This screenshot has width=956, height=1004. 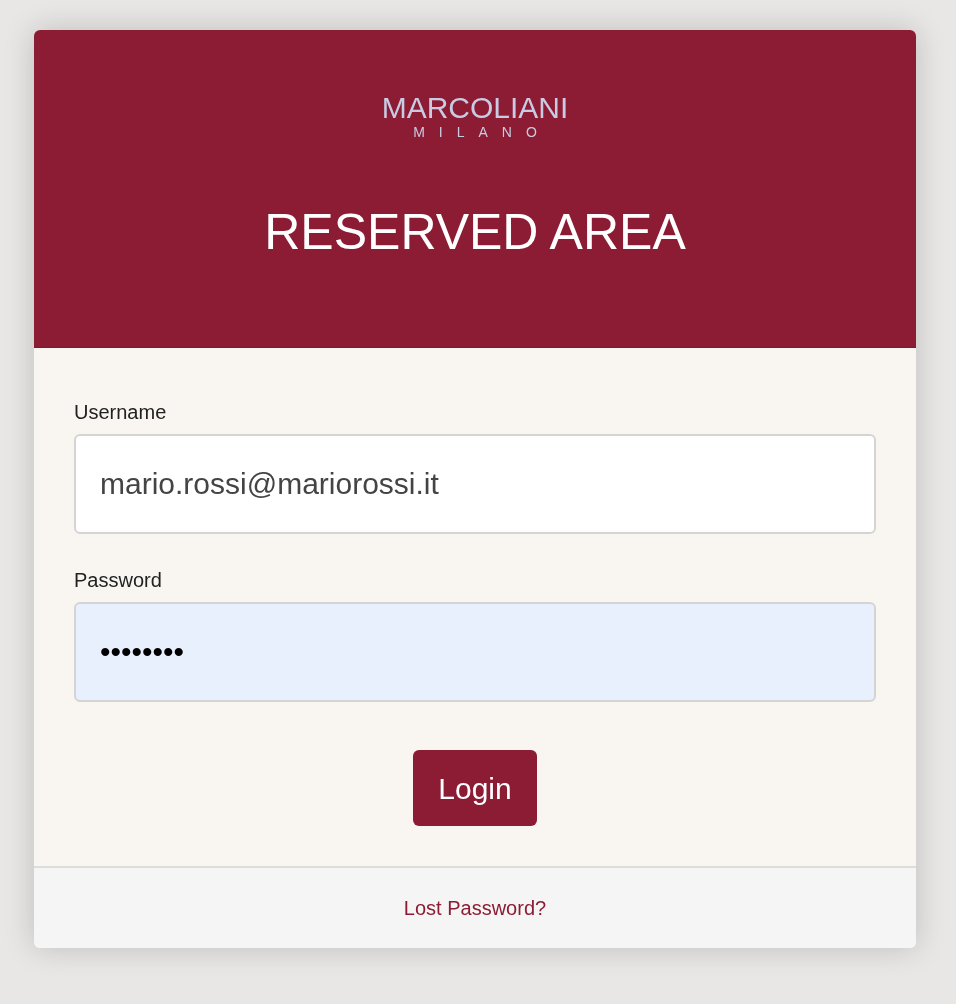 I want to click on lost-password-link: Lost Password?, so click(x=475, y=908).